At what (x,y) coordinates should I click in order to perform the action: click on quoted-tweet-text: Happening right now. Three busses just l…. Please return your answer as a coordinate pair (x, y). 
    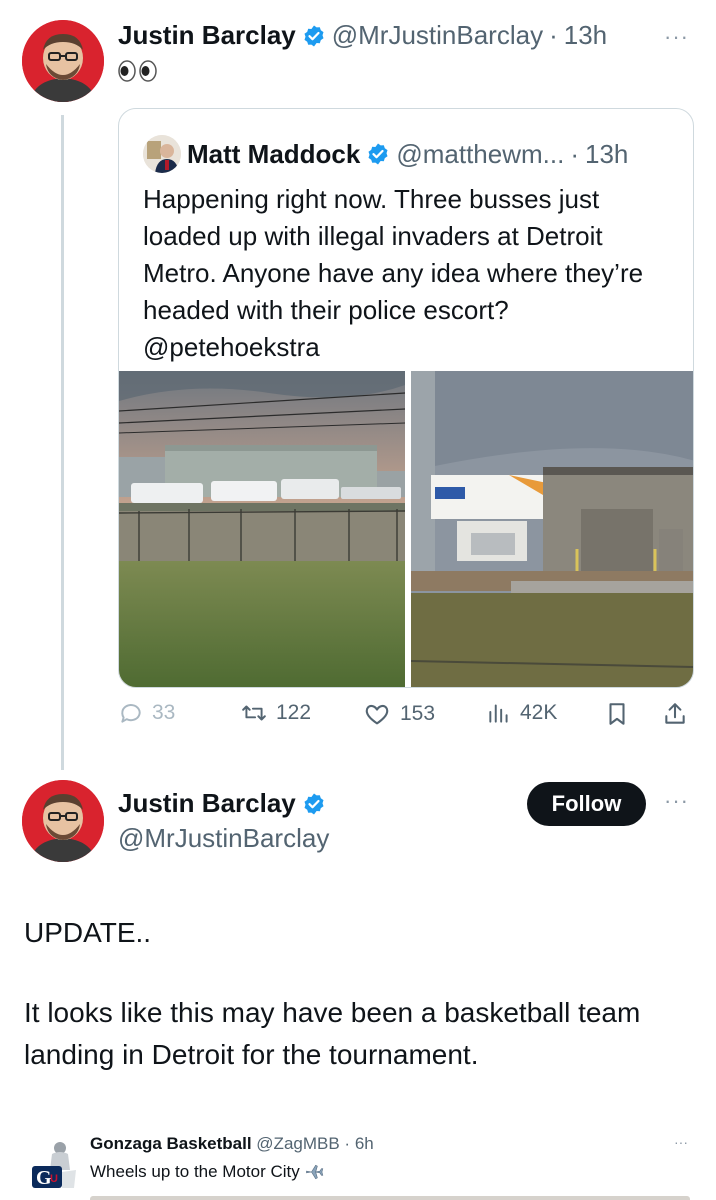
    Looking at the image, I should click on (393, 273).